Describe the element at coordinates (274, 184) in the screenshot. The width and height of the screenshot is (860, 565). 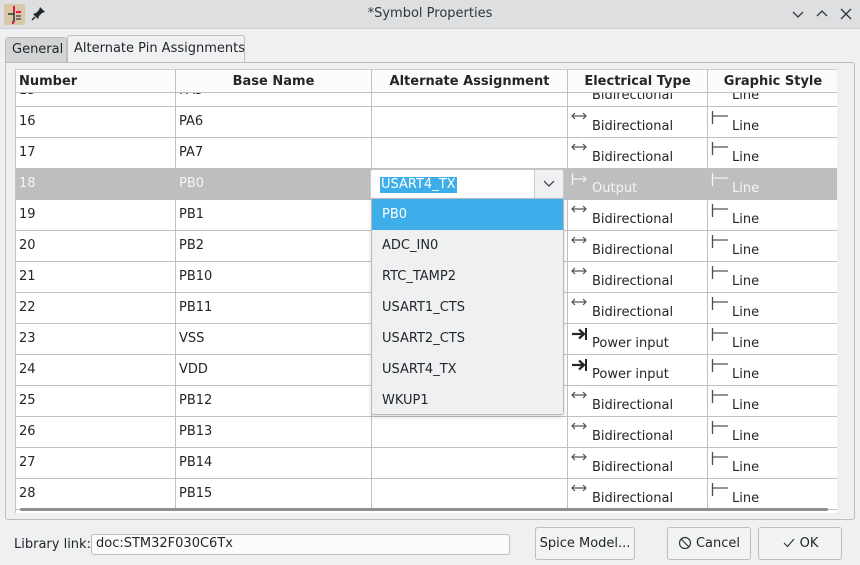
I see `cell-base-name: PB0` at that location.